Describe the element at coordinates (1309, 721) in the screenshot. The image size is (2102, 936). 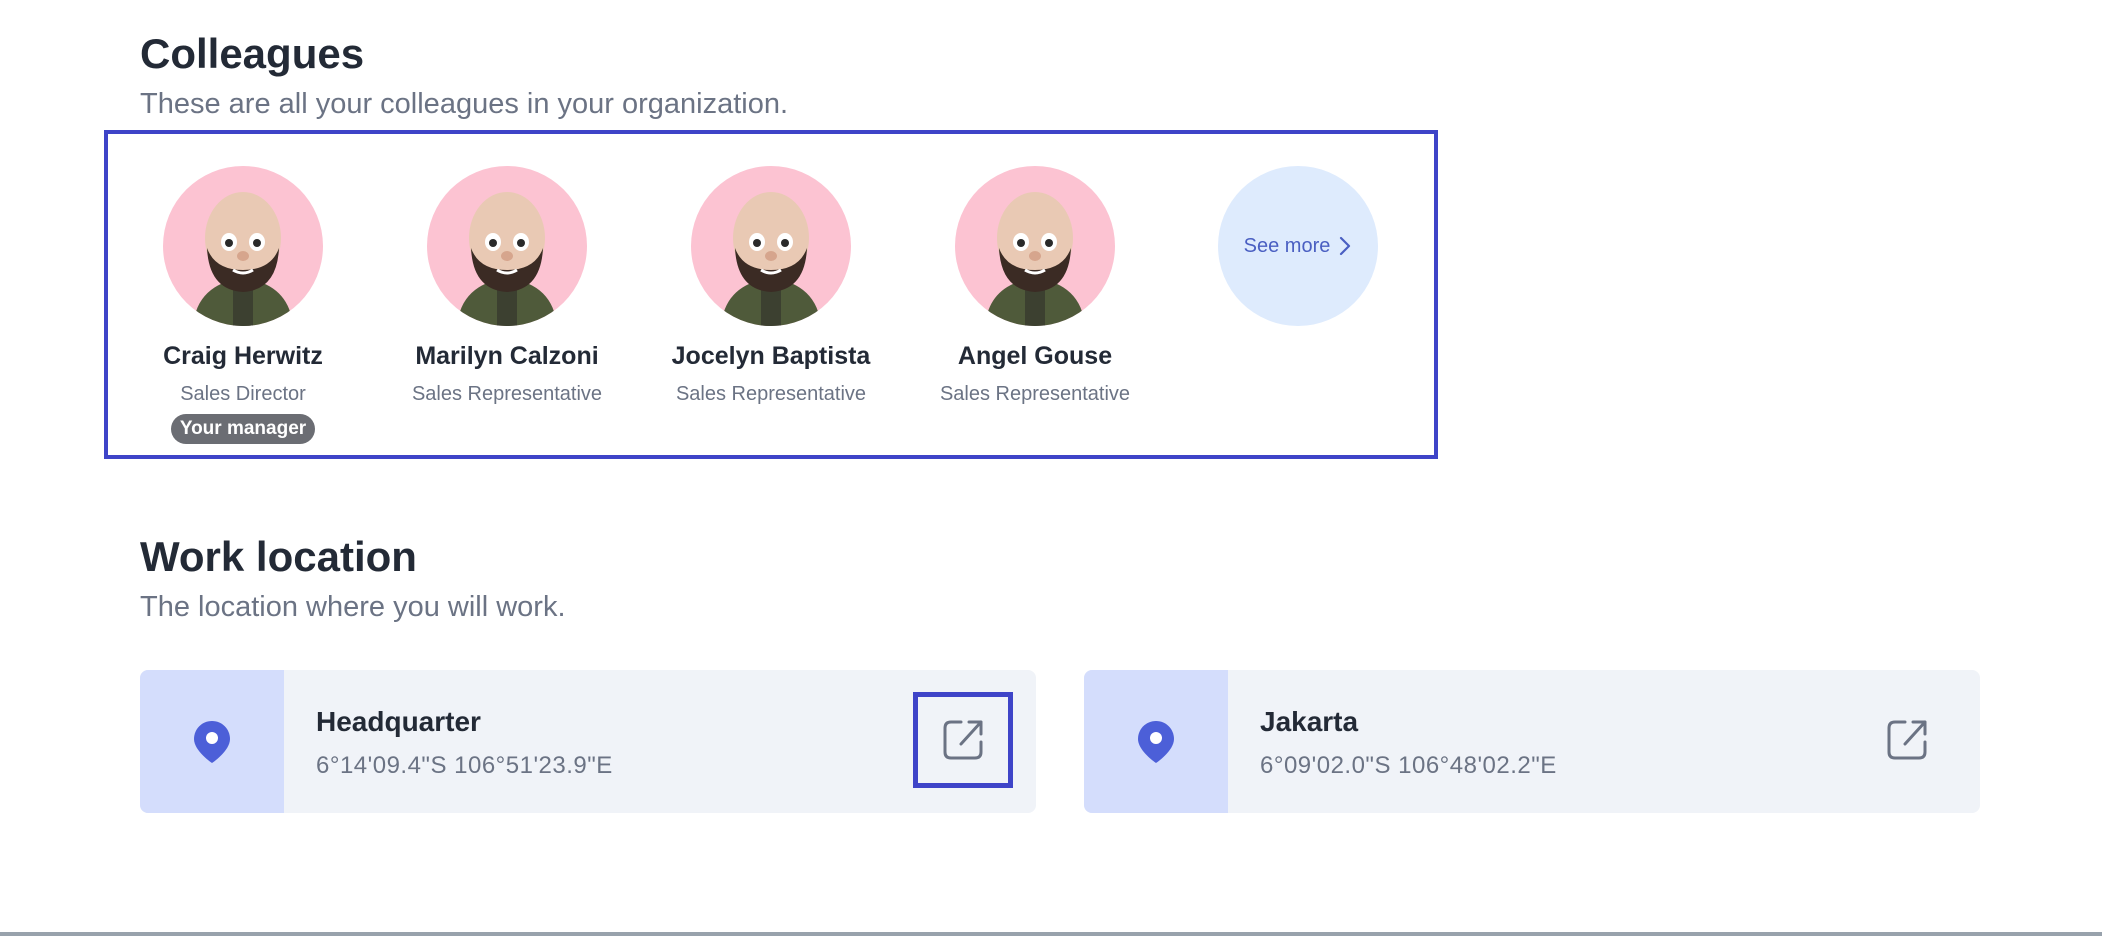
I see `location-name: Jakarta` at that location.